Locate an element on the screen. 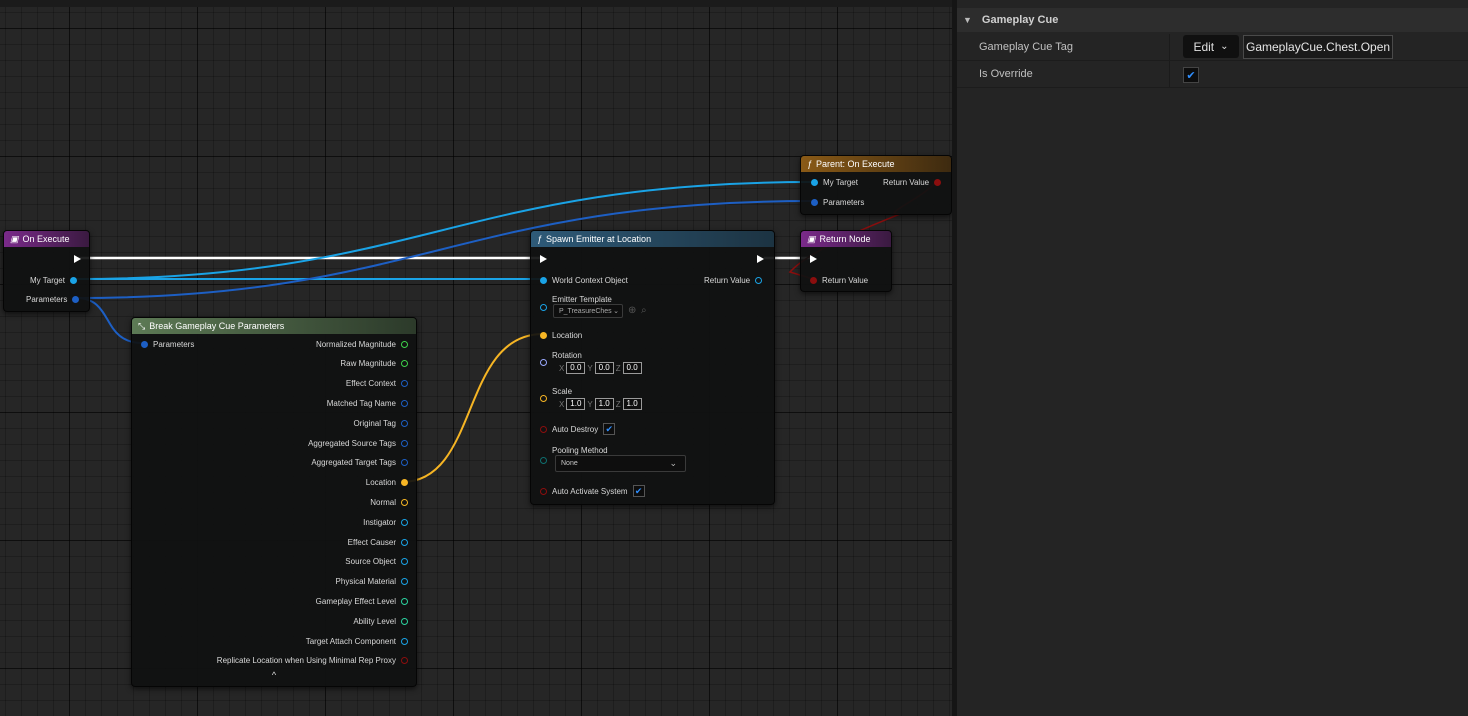 Image resolution: width=1468 pixels, height=716 pixels. pooling-method-value: None is located at coordinates (569, 463).